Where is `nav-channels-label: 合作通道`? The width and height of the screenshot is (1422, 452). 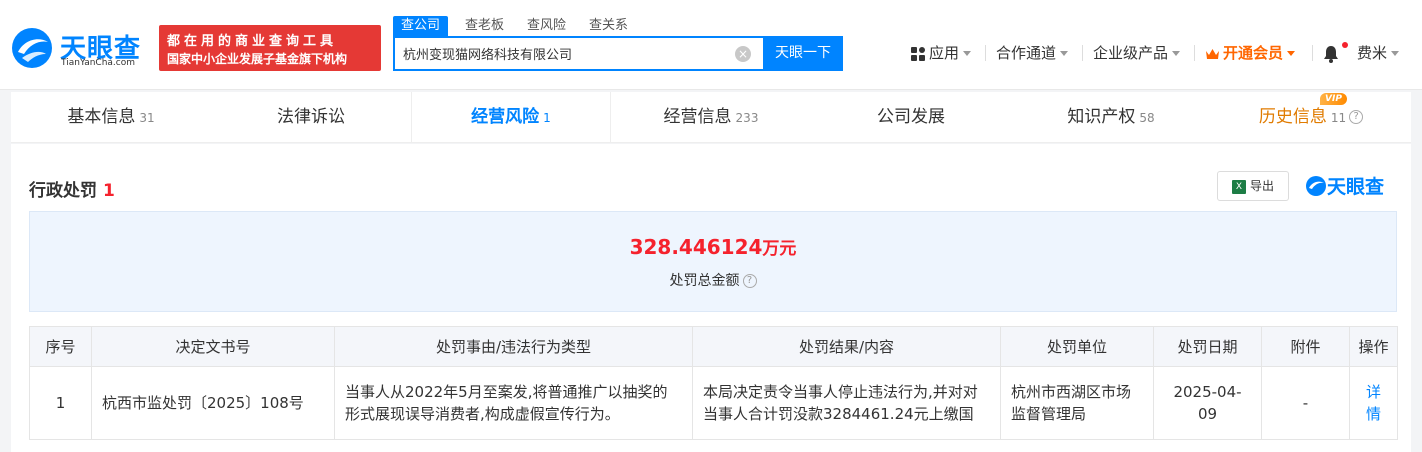
nav-channels-label: 合作通道 is located at coordinates (1026, 53).